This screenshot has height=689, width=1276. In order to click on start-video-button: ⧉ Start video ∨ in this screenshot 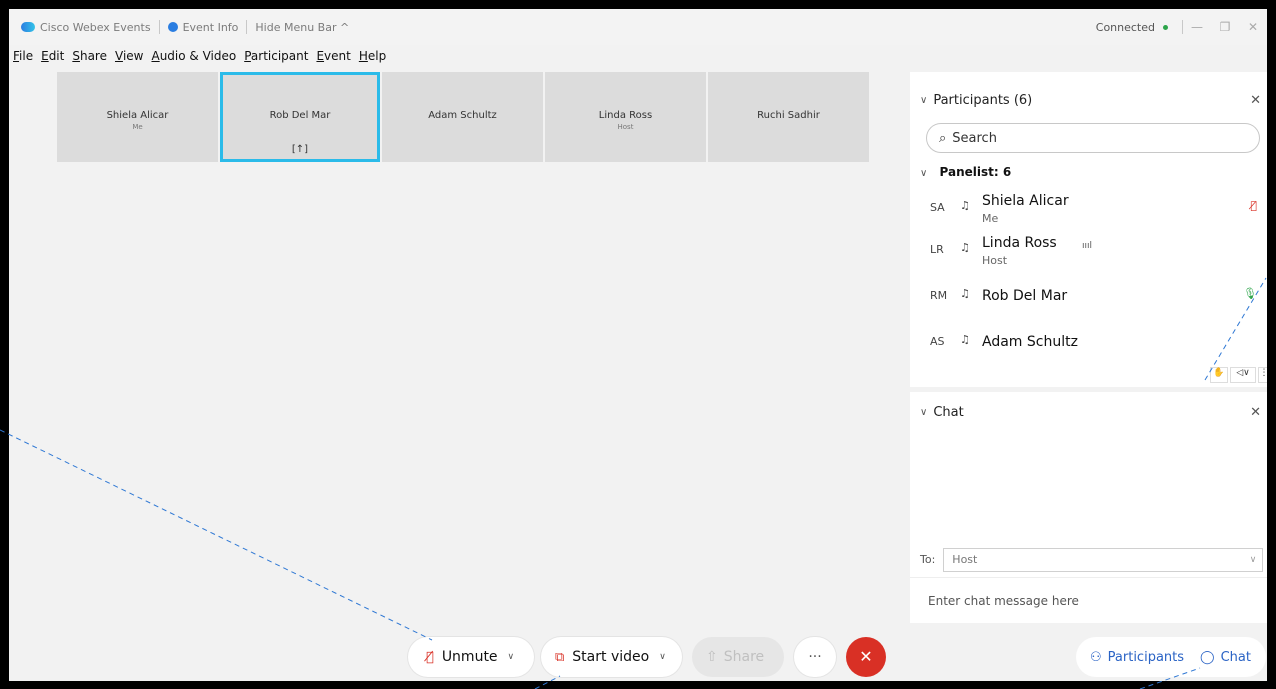, I will do `click(611, 657)`.